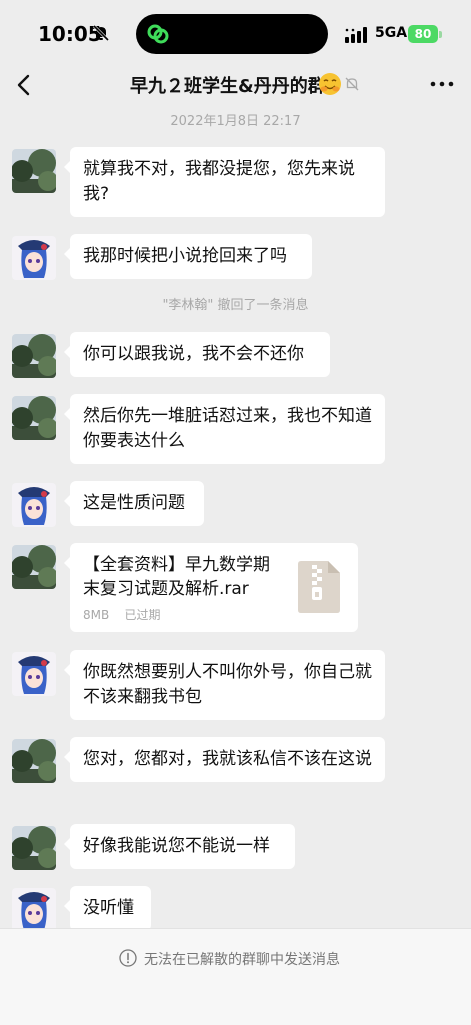 This screenshot has width=471, height=1025. I want to click on file-status: 已过期, so click(142, 615).